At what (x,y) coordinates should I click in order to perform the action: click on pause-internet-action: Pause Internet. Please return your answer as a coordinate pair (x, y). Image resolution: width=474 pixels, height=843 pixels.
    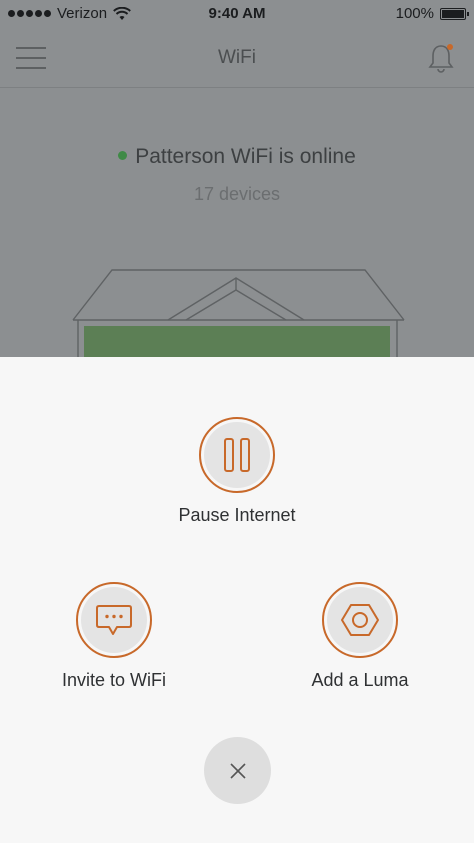
    Looking at the image, I should click on (237, 471).